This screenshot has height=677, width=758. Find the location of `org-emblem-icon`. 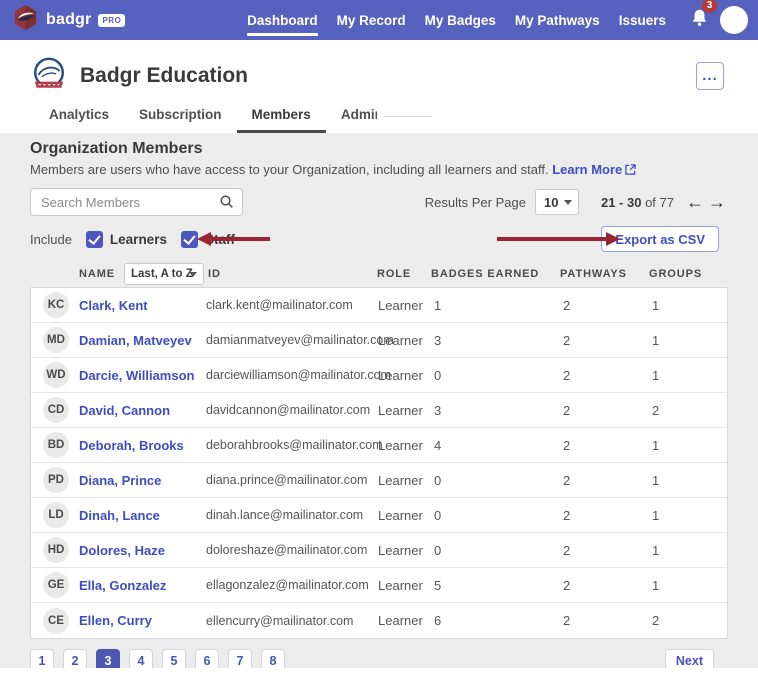

org-emblem-icon is located at coordinates (49, 76).